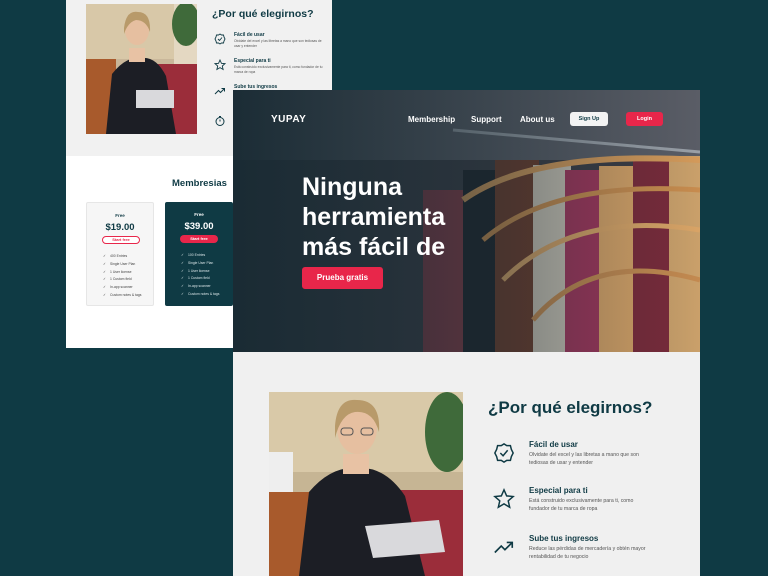 The height and width of the screenshot is (576, 768). I want to click on plan-price: $19.00, so click(120, 227).